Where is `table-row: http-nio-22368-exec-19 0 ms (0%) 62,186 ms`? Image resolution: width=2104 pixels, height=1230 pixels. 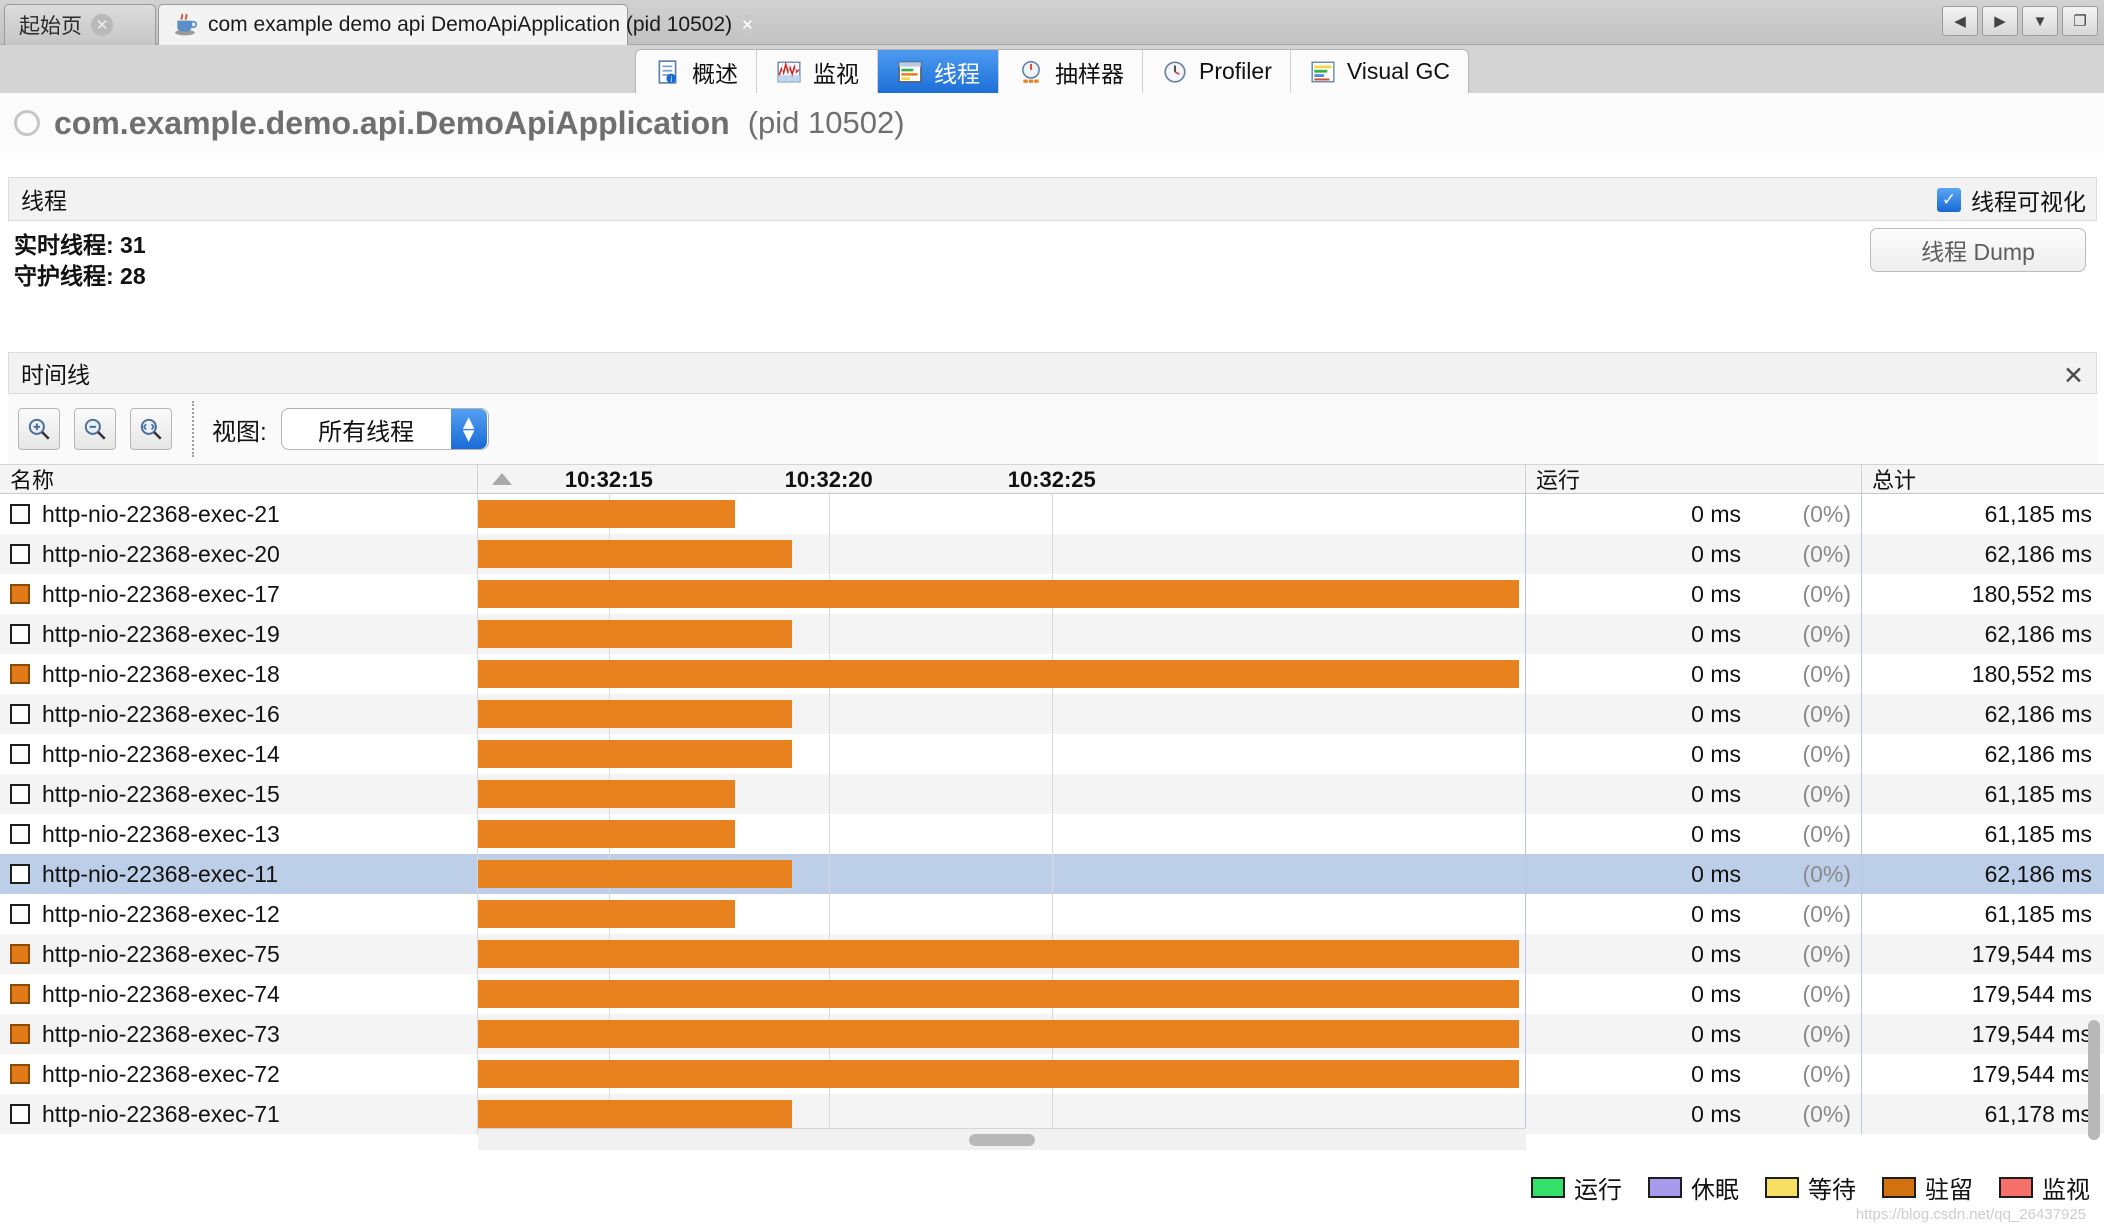 table-row: http-nio-22368-exec-19 0 ms (0%) 62,186 ms is located at coordinates (1052, 634).